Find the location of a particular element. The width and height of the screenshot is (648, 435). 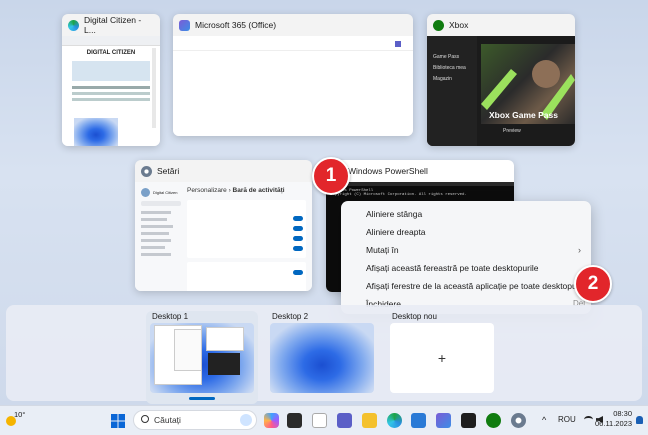

clock-time: 08:30 is located at coordinates (622, 413).